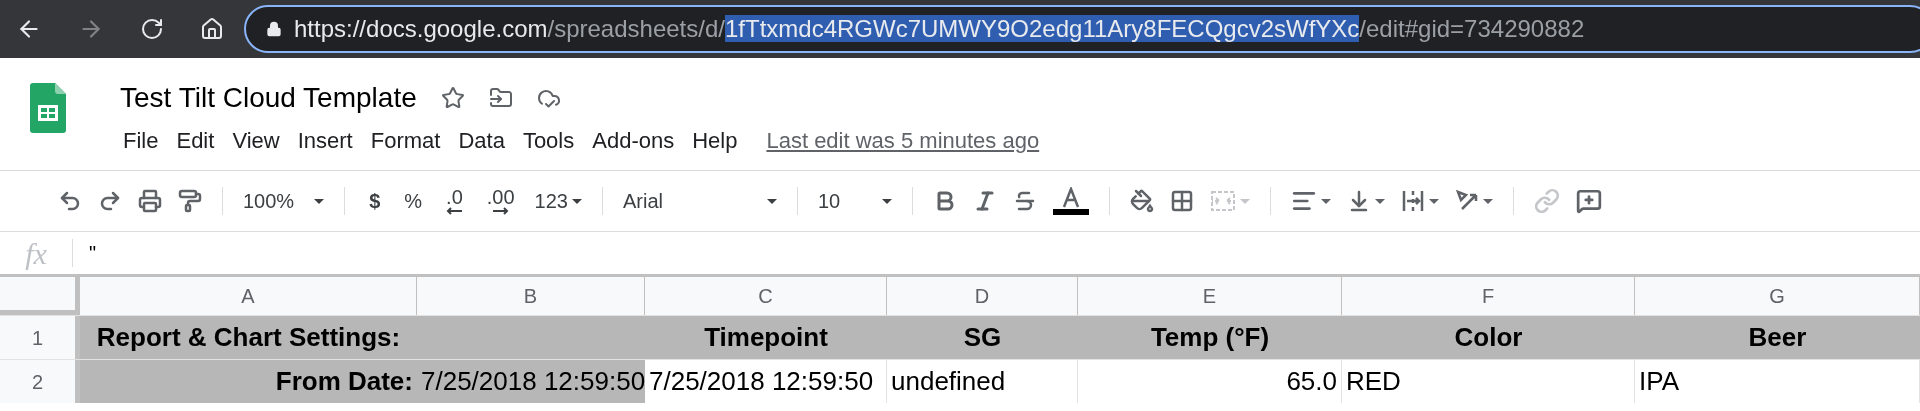 Image resolution: width=1920 pixels, height=411 pixels. Describe the element at coordinates (1488, 296) in the screenshot. I see `column-header: F` at that location.